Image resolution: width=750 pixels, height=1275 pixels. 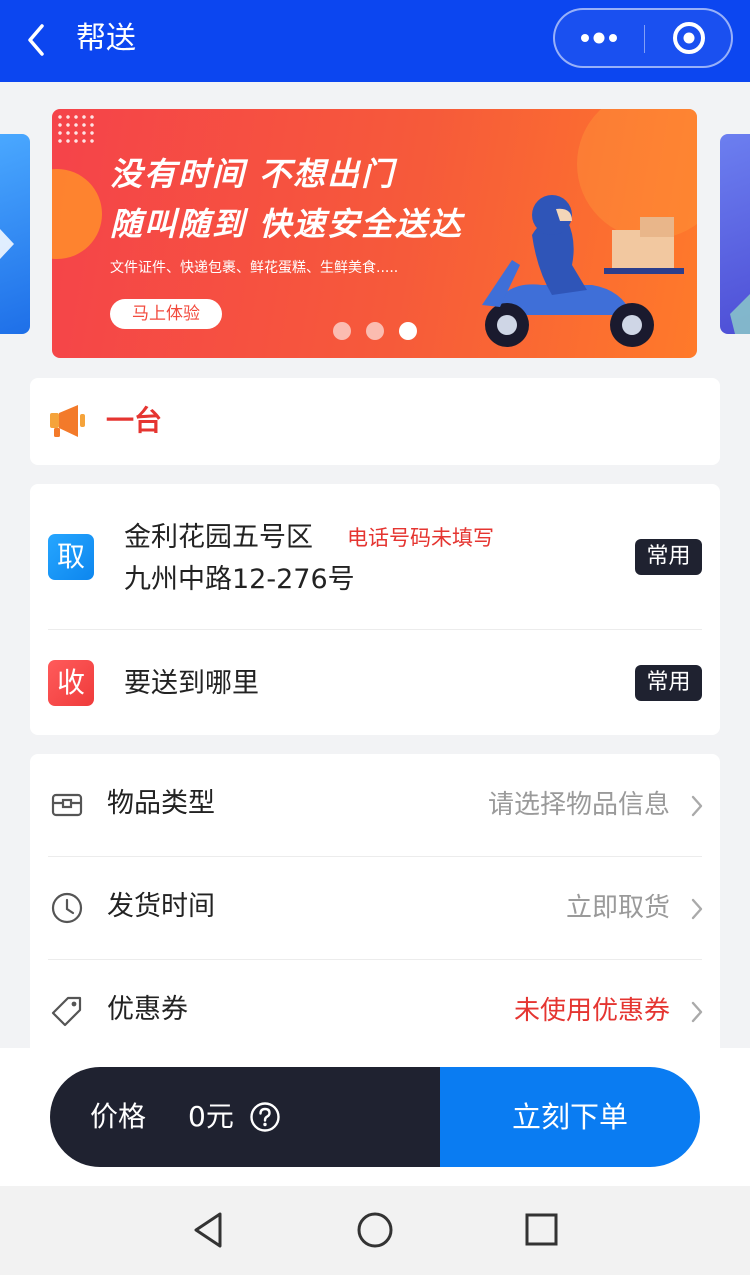 I want to click on ship-time-row: 发货时间 立即取货, so click(x=375, y=908).